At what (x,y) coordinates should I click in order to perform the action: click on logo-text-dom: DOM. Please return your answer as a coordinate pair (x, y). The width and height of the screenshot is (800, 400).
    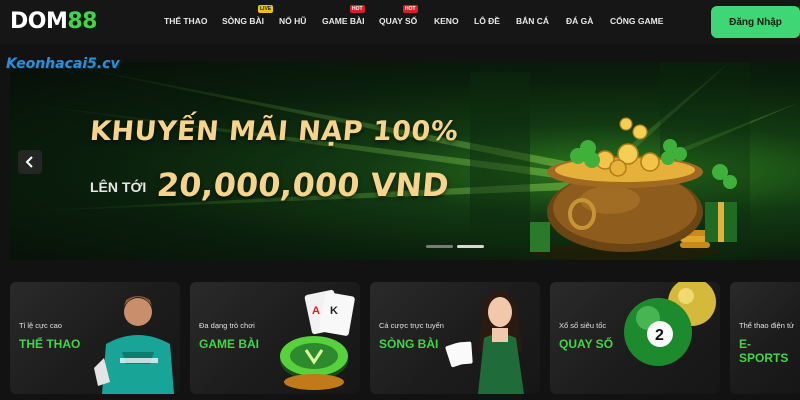
    Looking at the image, I should click on (39, 21).